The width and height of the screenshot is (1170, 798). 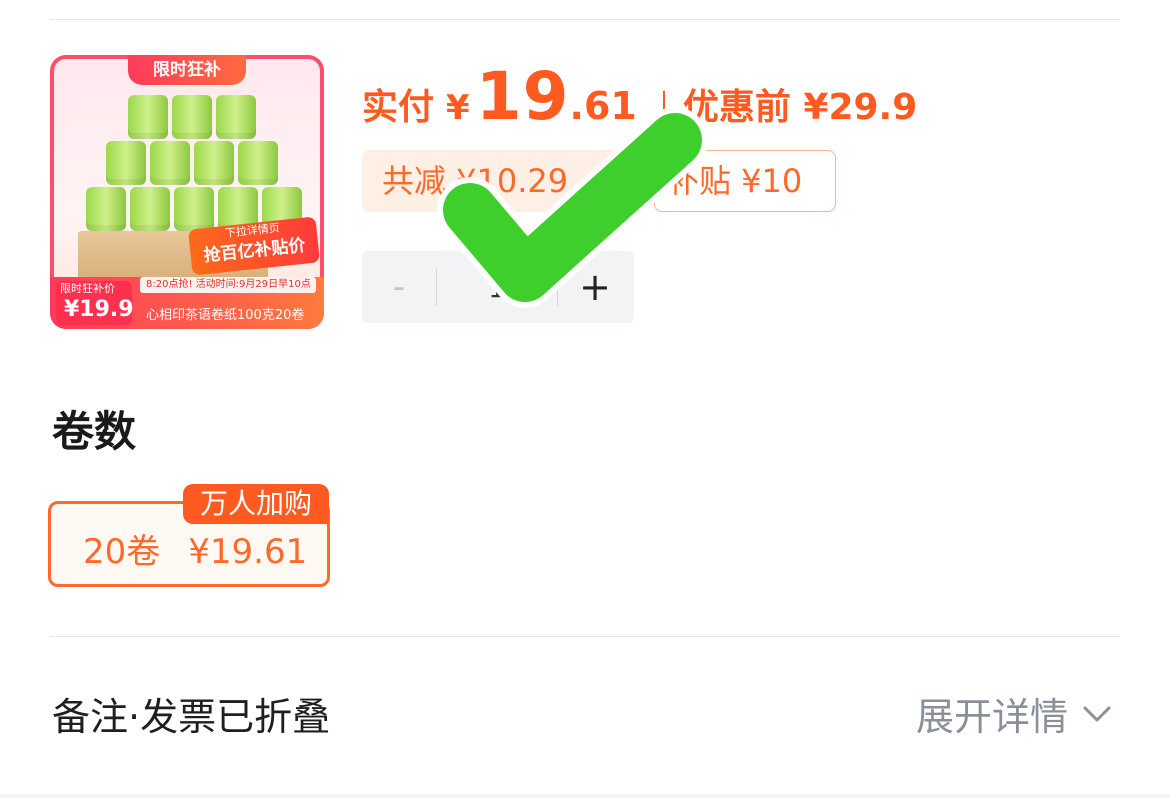 I want to click on image-notice: 8:20点抢! 活动时间:9月29日早10点, so click(x=228, y=285).